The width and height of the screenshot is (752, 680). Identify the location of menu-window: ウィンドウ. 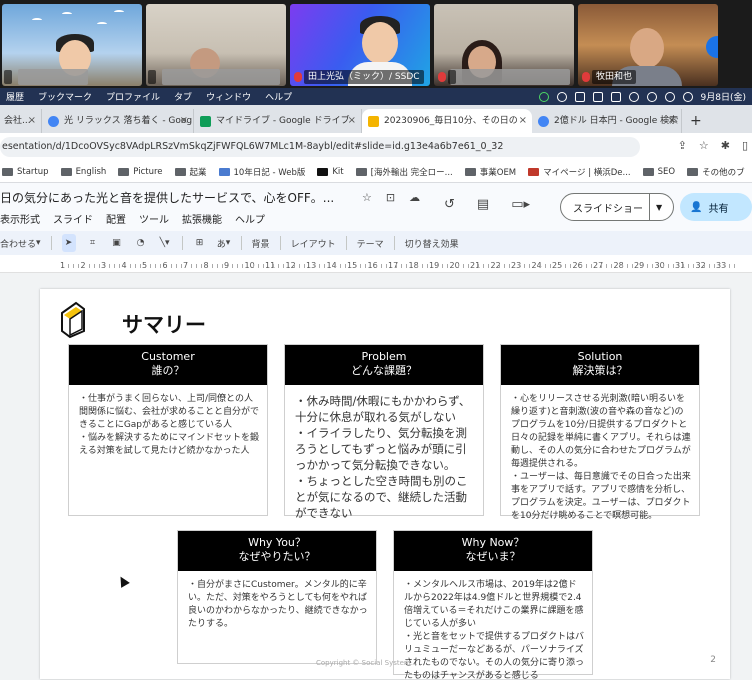
(228, 96).